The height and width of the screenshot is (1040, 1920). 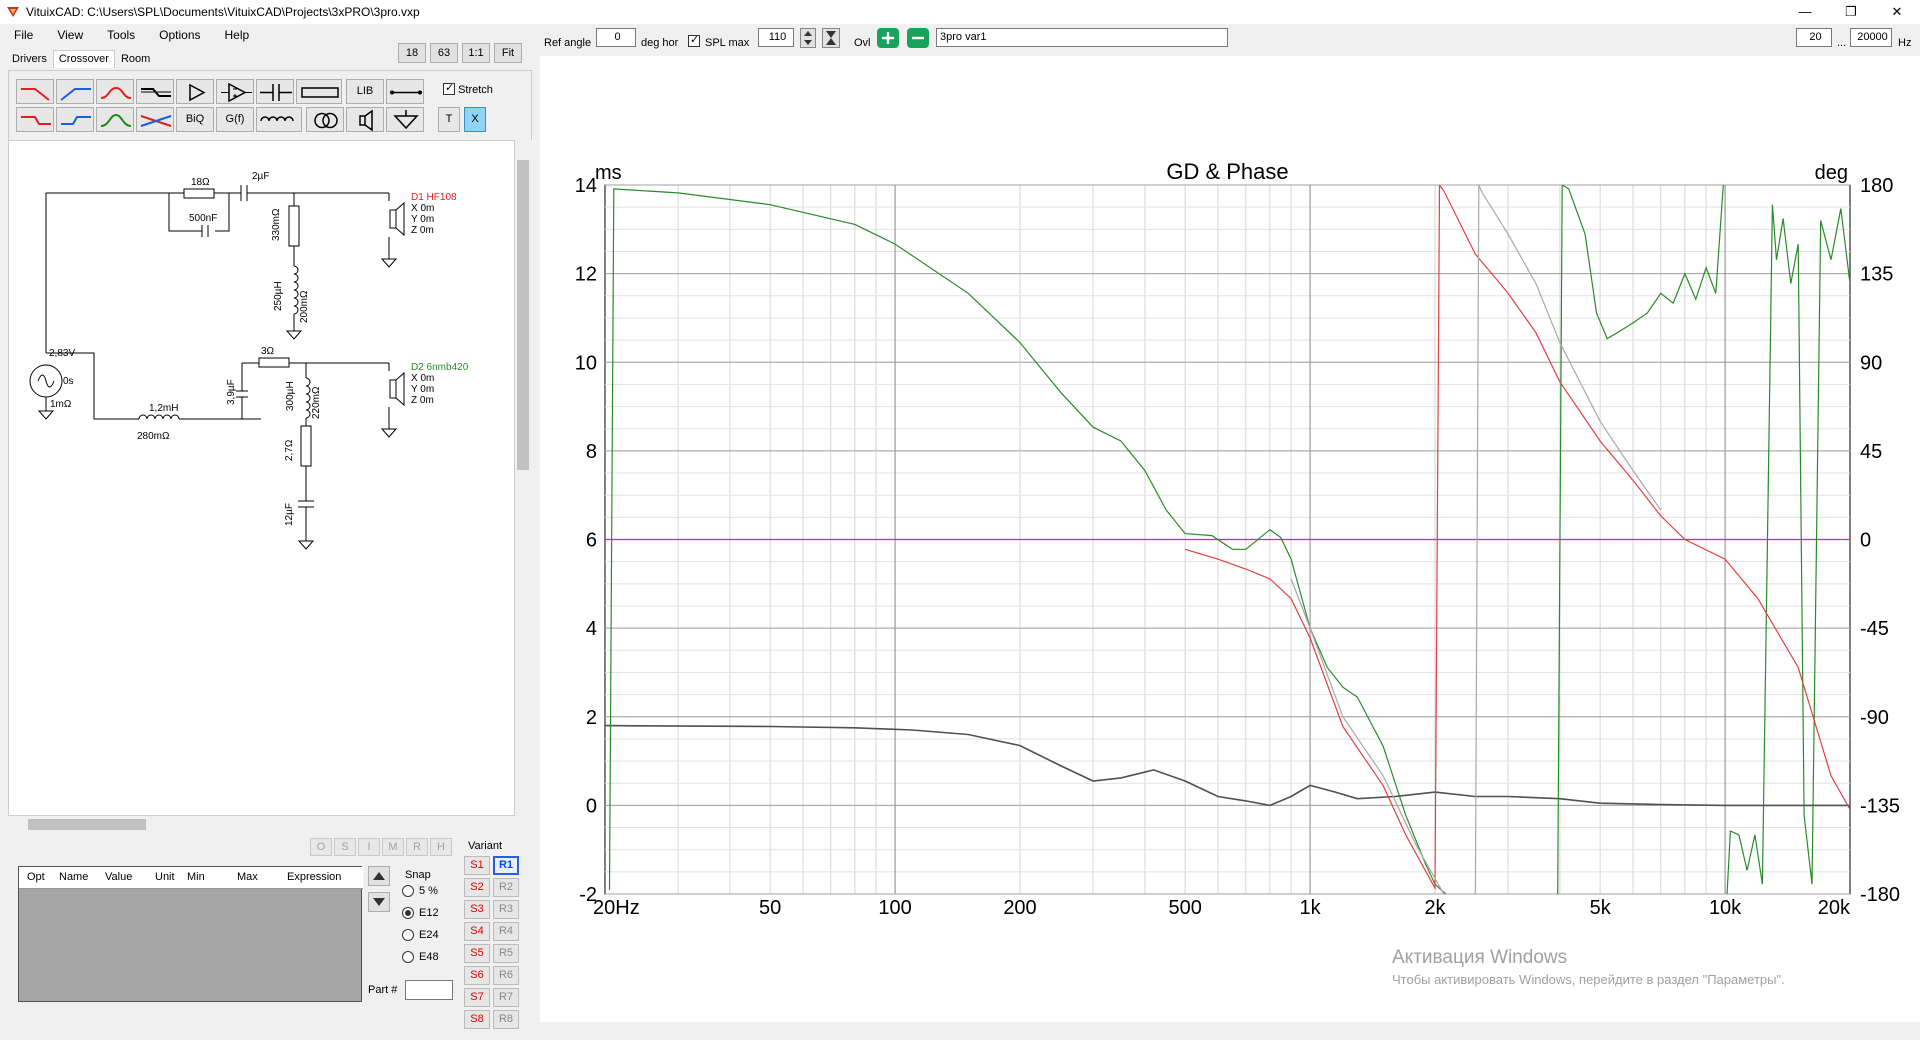 I want to click on radio-e48, so click(x=408, y=957).